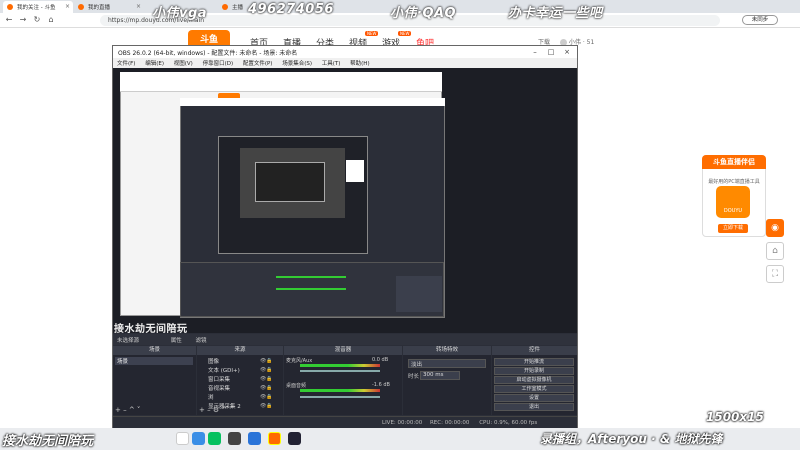 Image resolution: width=800 pixels, height=450 pixels. What do you see at coordinates (154, 350) in the screenshot?
I see `scenes-dock-header: 场景` at bounding box center [154, 350].